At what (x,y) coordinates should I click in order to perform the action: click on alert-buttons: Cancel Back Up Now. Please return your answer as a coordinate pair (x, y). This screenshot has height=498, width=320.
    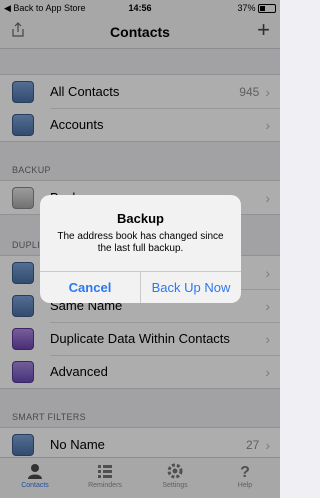
    Looking at the image, I should click on (140, 287).